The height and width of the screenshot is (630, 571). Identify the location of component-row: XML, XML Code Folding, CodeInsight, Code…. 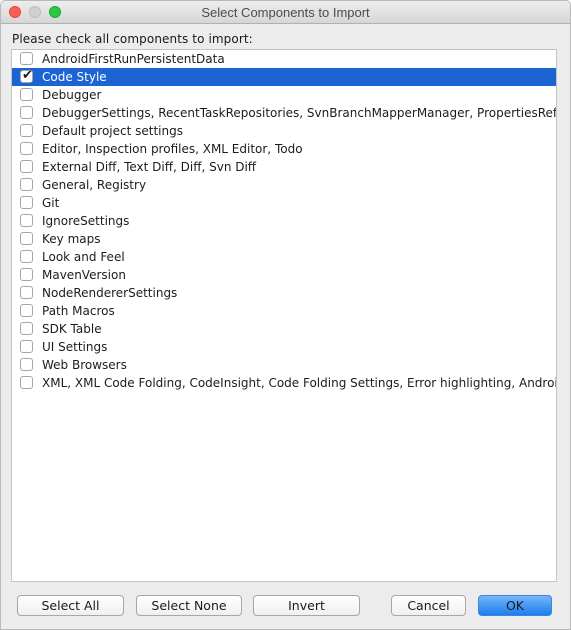
(284, 383).